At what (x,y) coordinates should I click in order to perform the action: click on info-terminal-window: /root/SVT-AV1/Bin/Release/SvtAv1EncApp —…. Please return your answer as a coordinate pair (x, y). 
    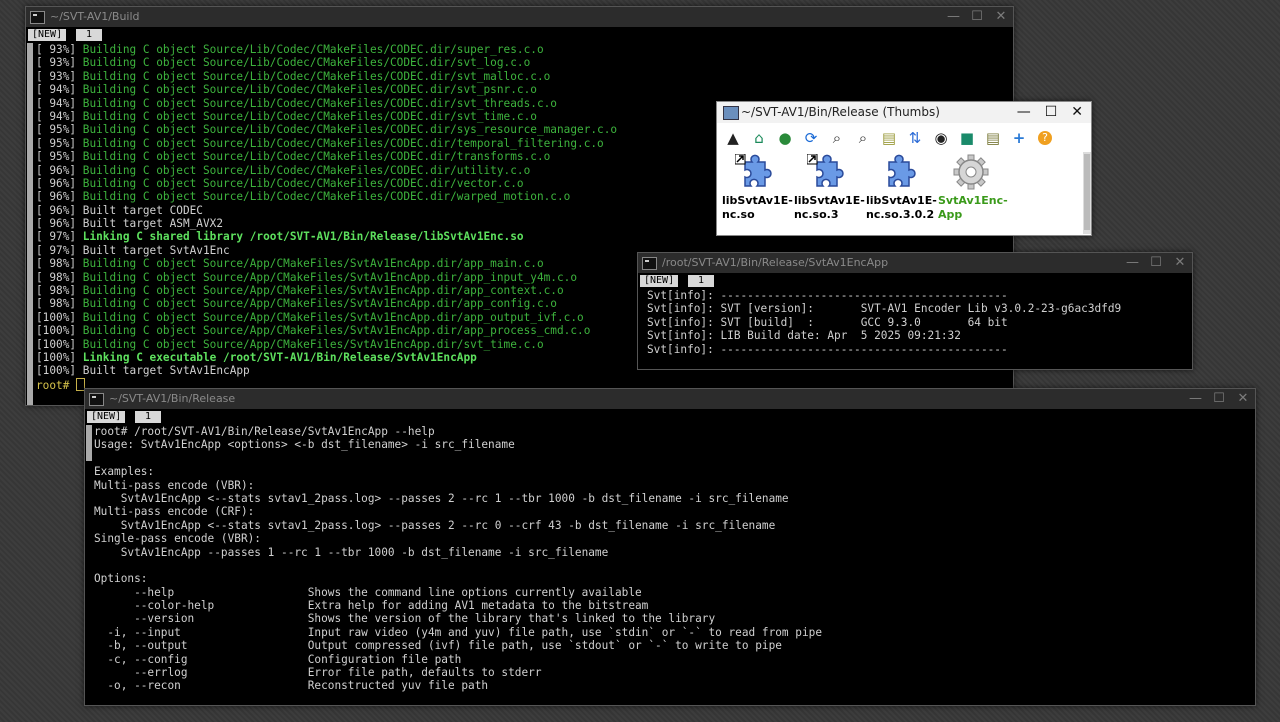
    Looking at the image, I should click on (915, 311).